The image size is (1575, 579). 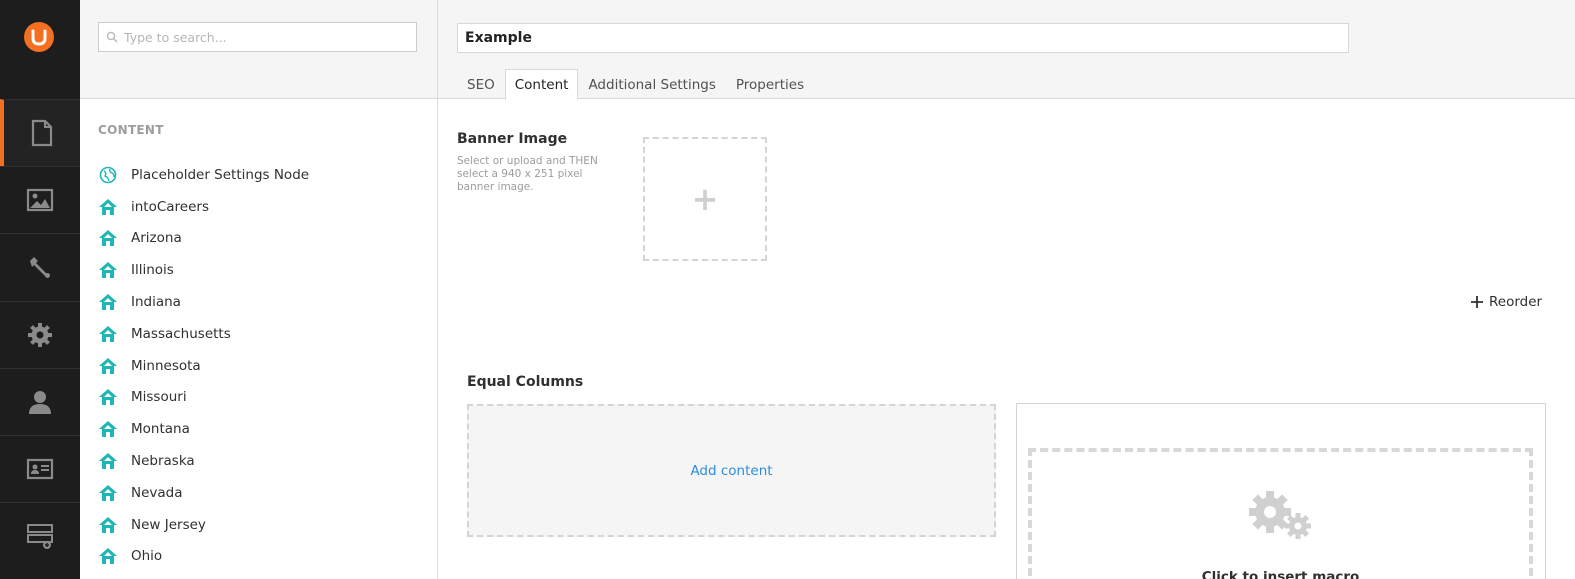 What do you see at coordinates (181, 333) in the screenshot?
I see `tree-item-label: Massachusetts` at bounding box center [181, 333].